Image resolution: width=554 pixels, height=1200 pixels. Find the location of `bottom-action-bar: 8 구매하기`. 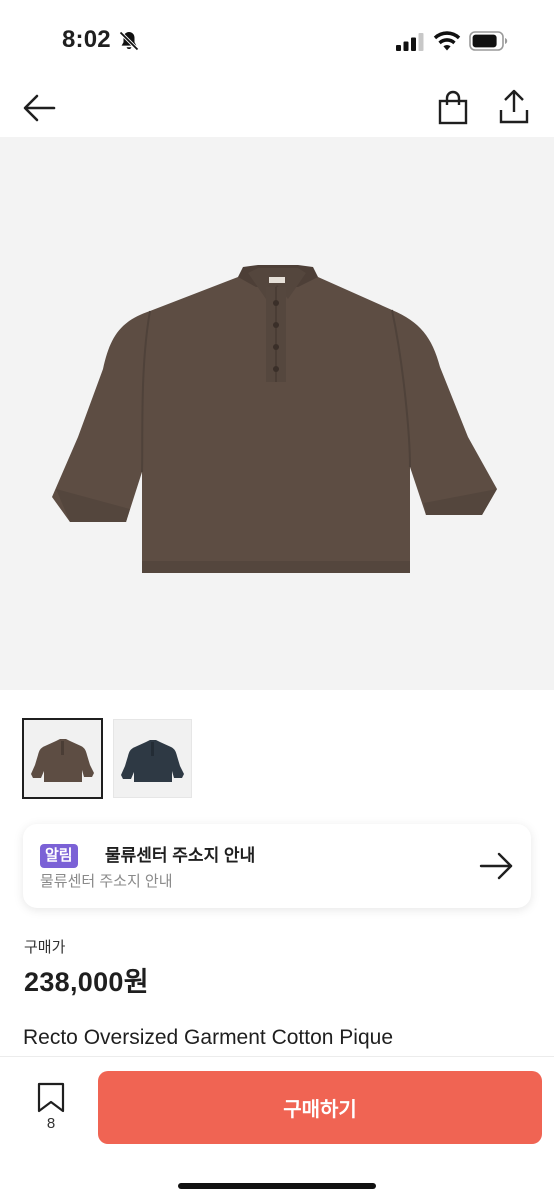

bottom-action-bar: 8 구매하기 is located at coordinates (277, 1128).